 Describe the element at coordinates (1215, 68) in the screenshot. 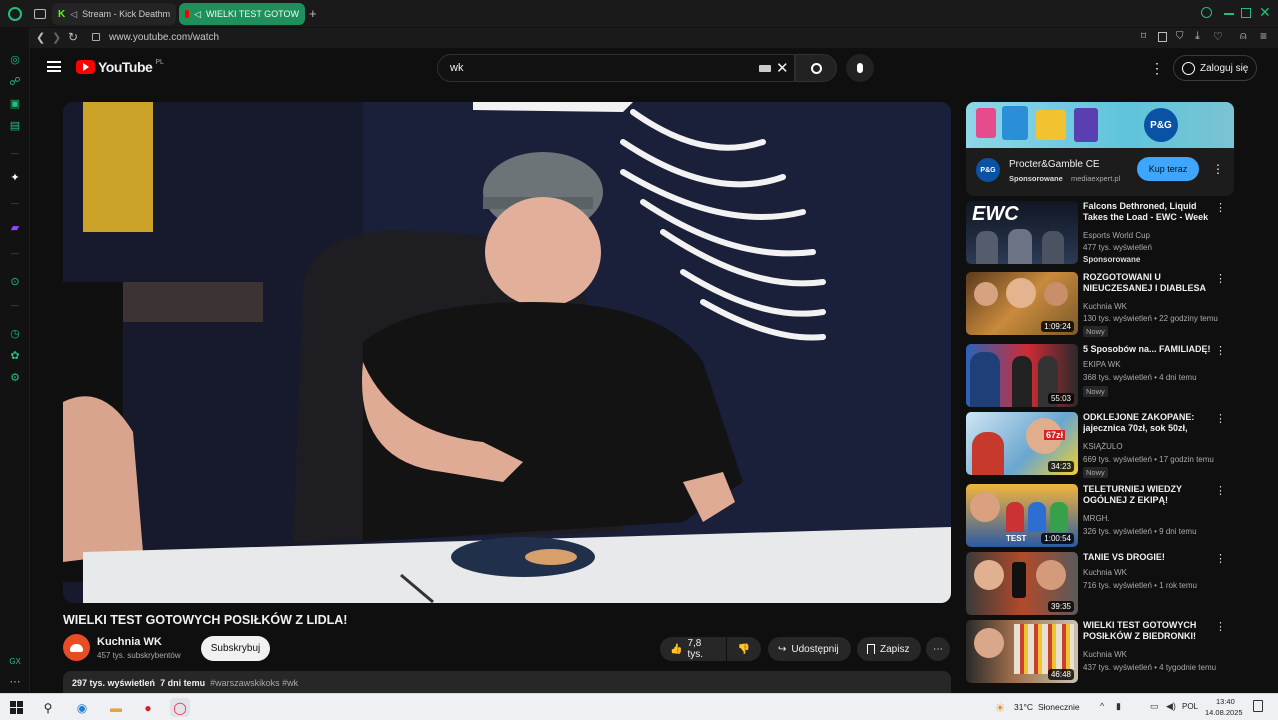

I see `sign-in-button: Zaloguj się` at that location.